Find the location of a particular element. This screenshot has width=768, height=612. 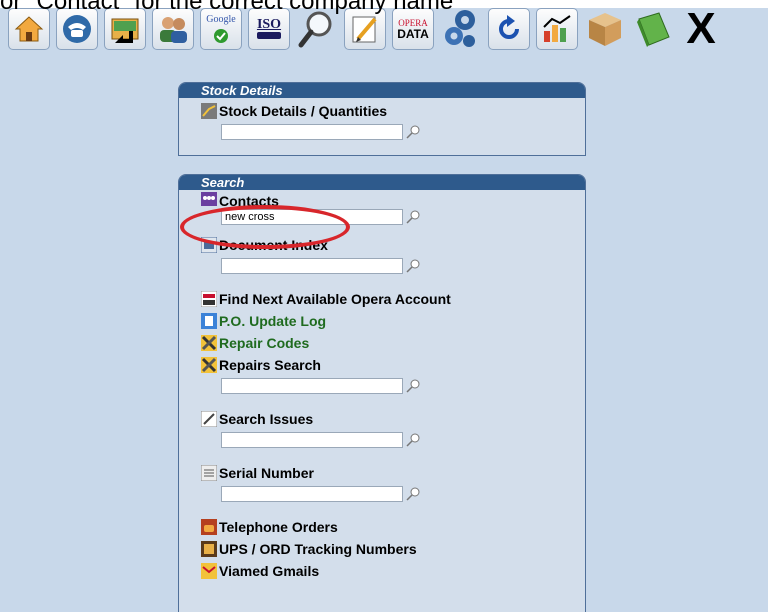

stock-icon is located at coordinates (209, 111).